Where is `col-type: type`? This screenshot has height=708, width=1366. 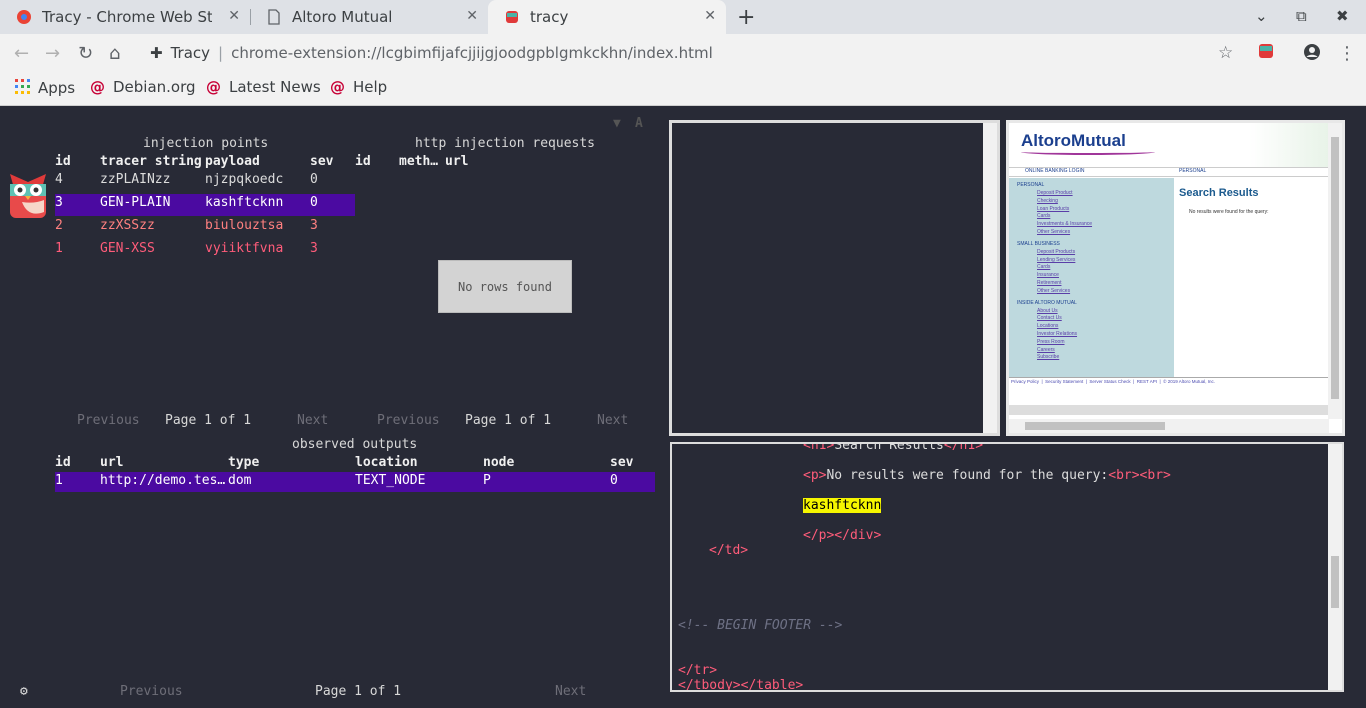 col-type: type is located at coordinates (243, 462).